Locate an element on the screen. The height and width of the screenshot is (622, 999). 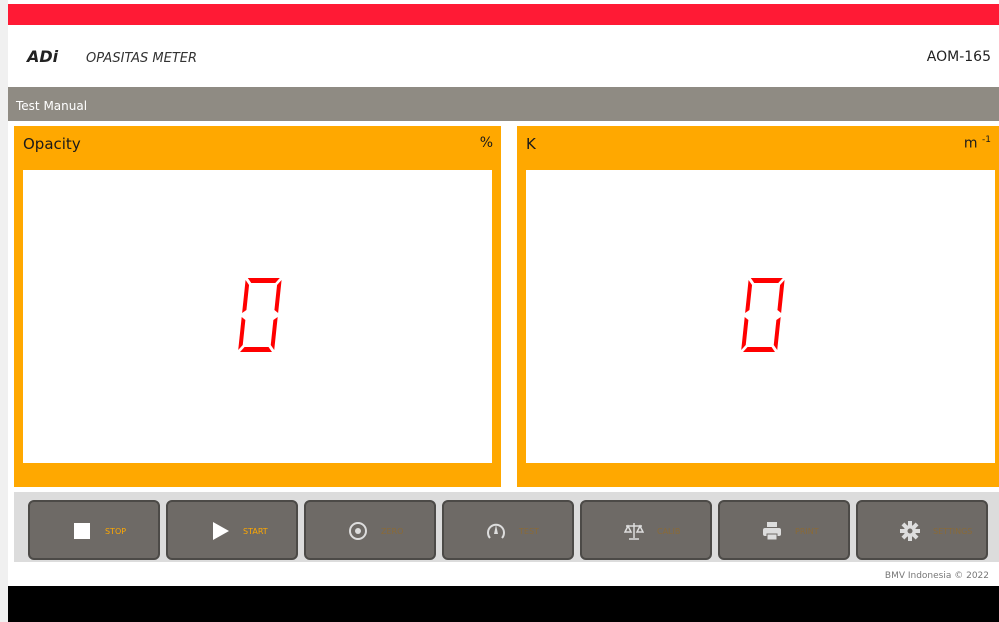
stop-button: STOP is located at coordinates (94, 530).